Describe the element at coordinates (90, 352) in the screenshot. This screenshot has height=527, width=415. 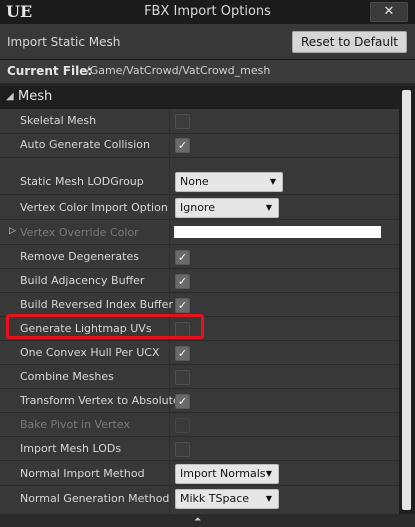
I see `one-convex-hull-label: One Convex Hull Per UCX` at that location.